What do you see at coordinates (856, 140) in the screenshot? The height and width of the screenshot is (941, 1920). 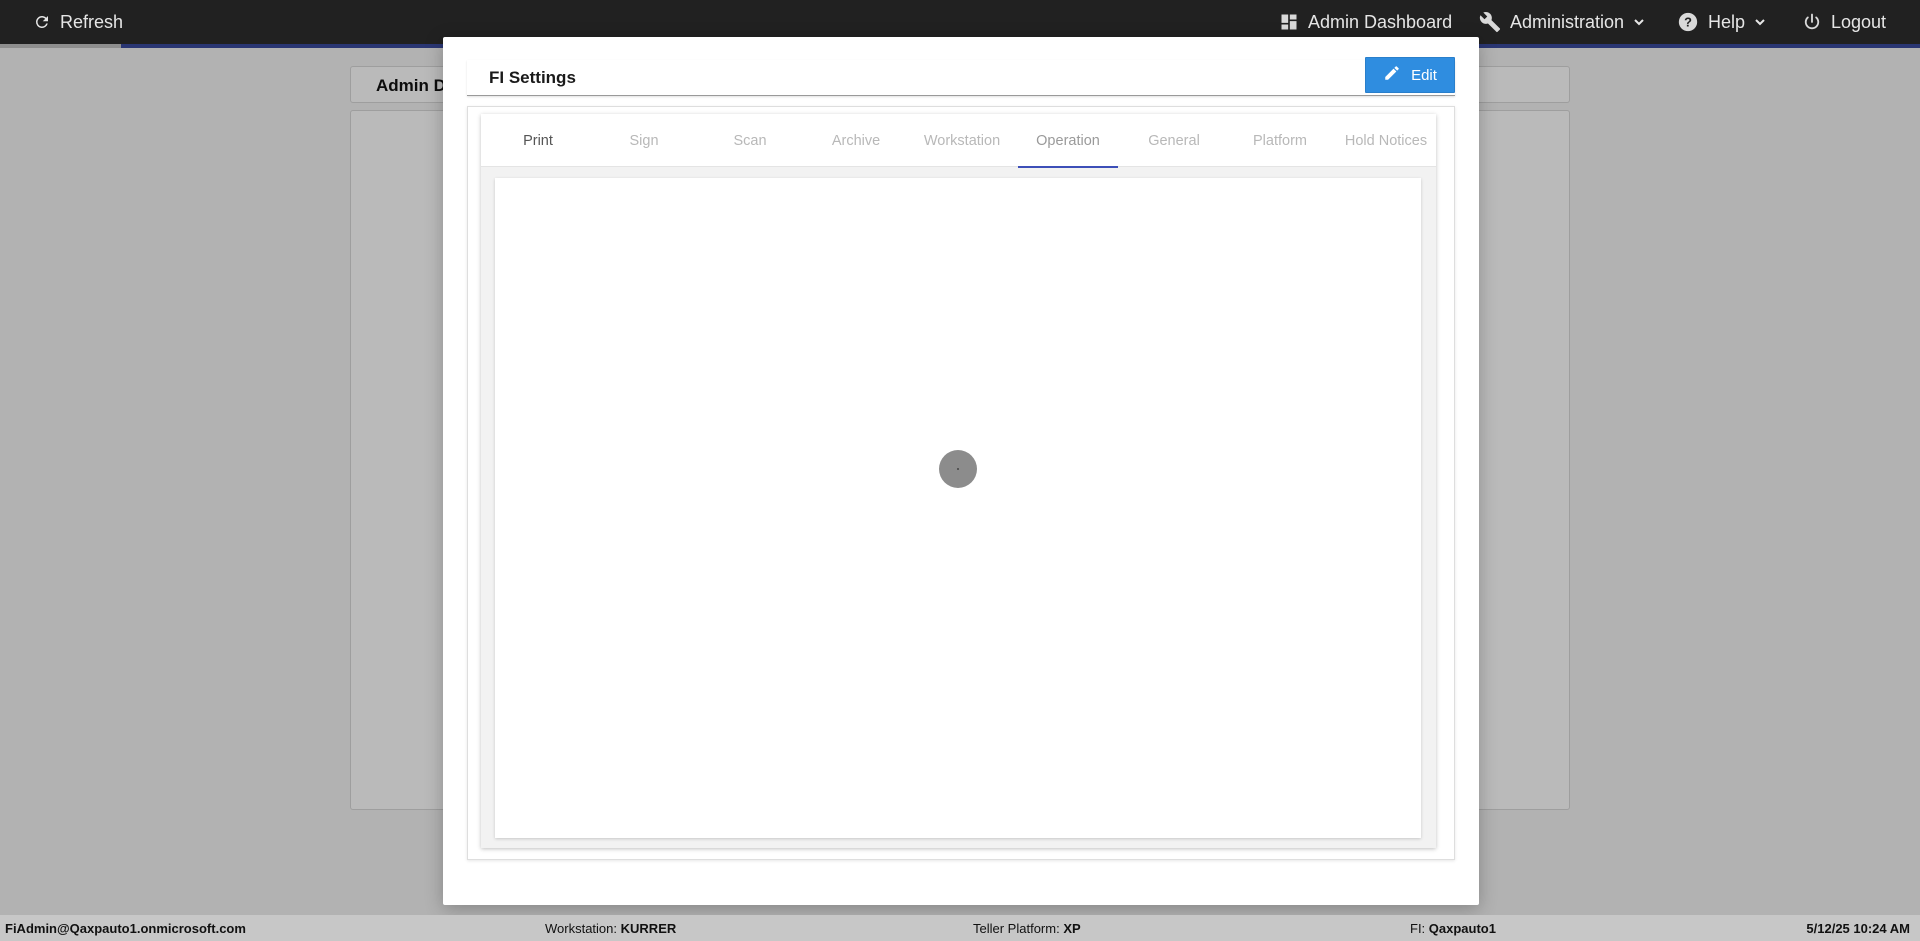 I see `tab-archive: Archive` at bounding box center [856, 140].